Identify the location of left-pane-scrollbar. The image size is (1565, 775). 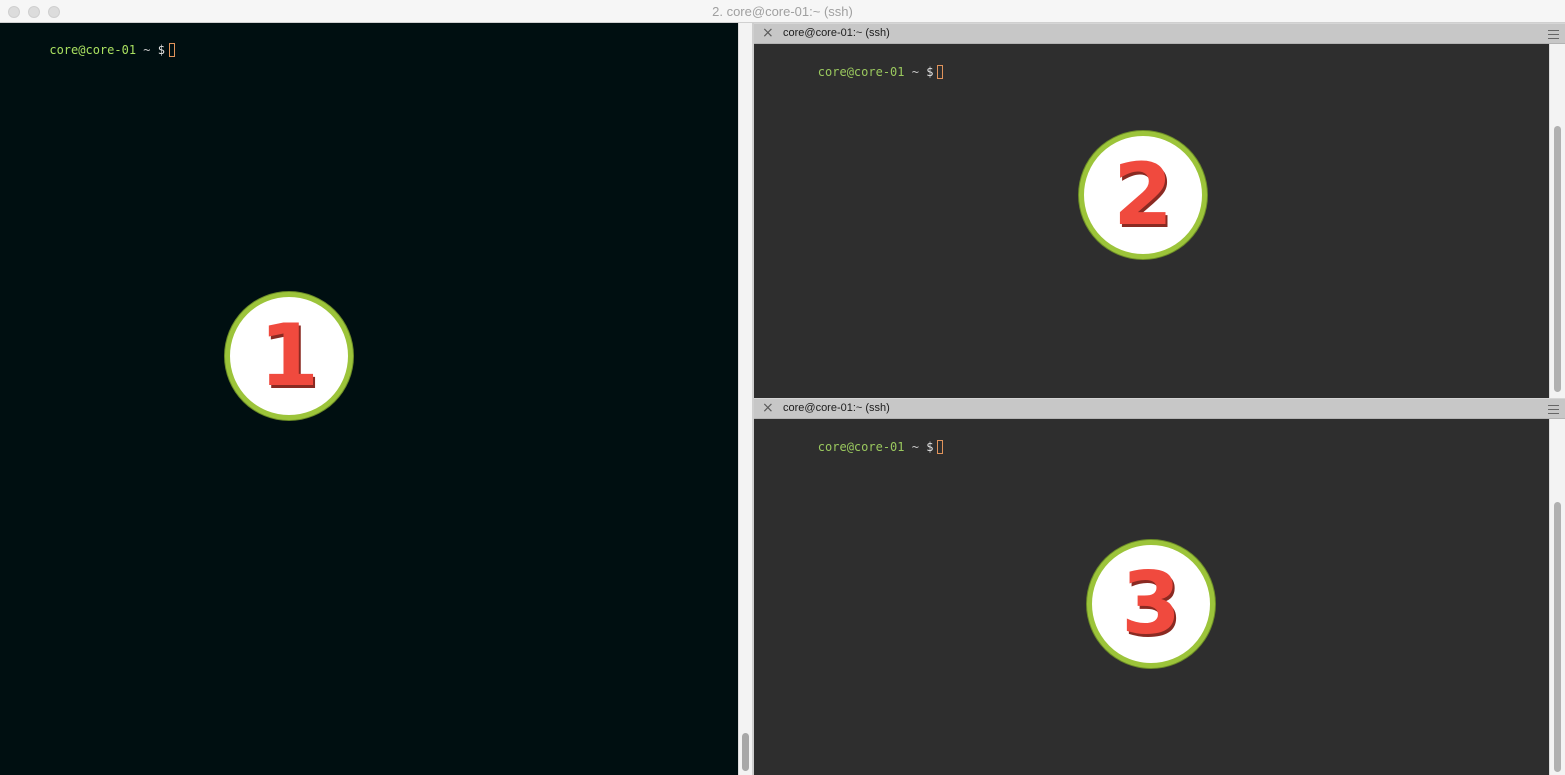
(745, 399).